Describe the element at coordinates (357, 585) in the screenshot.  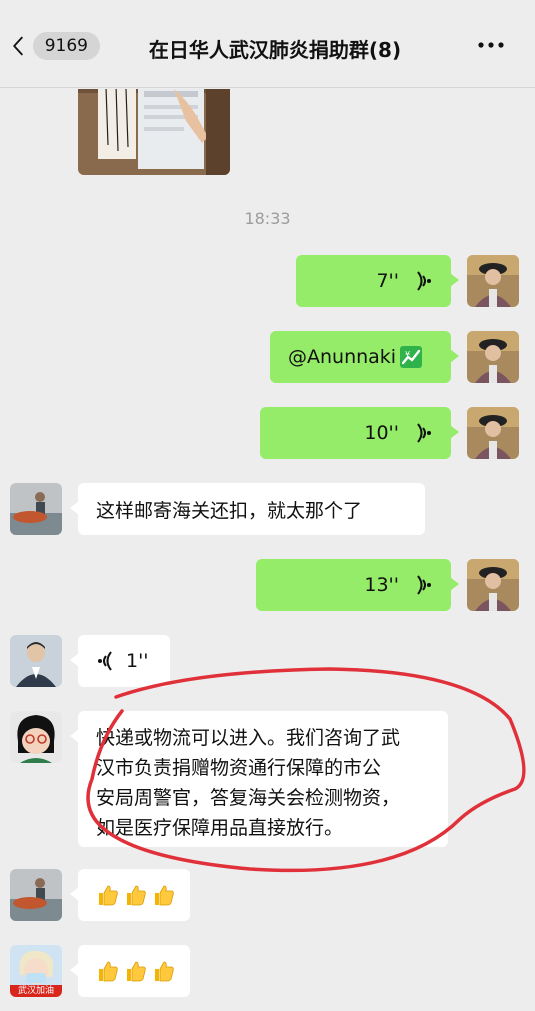
I see `voice-message-bubble: 13''` at that location.